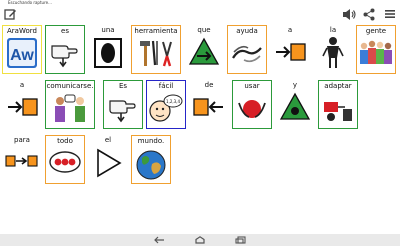 The height and width of the screenshot is (246, 400). I want to click on card-todo: todo, so click(65, 159).